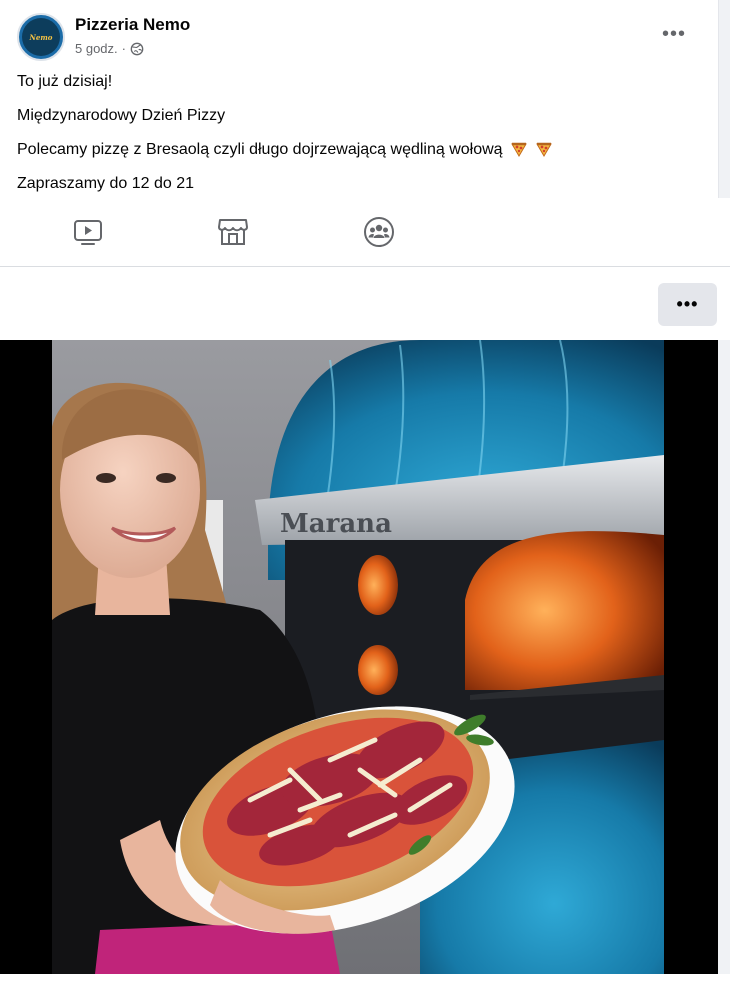 The image size is (730, 987). I want to click on post-more-button: •••, so click(674, 34).